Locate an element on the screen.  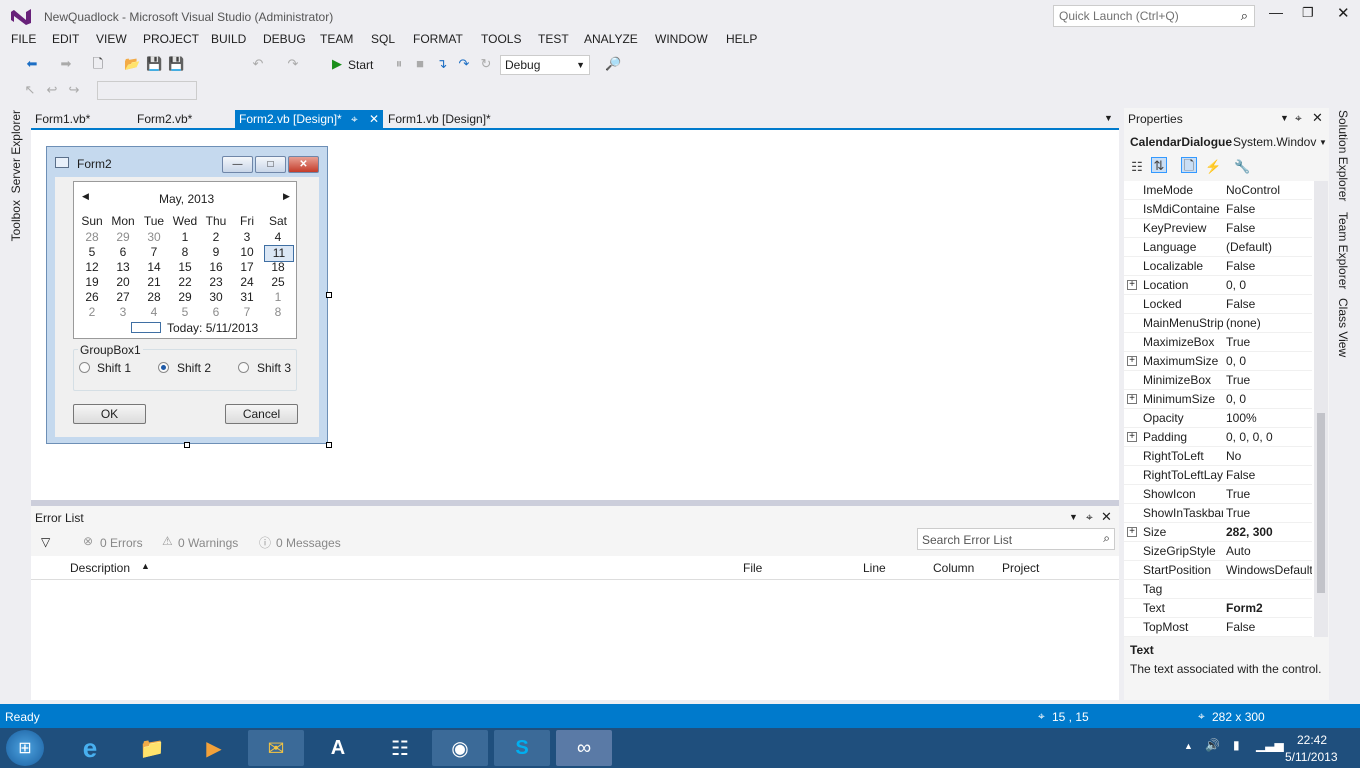
calendar-day: 3 is located at coordinates (247, 237).